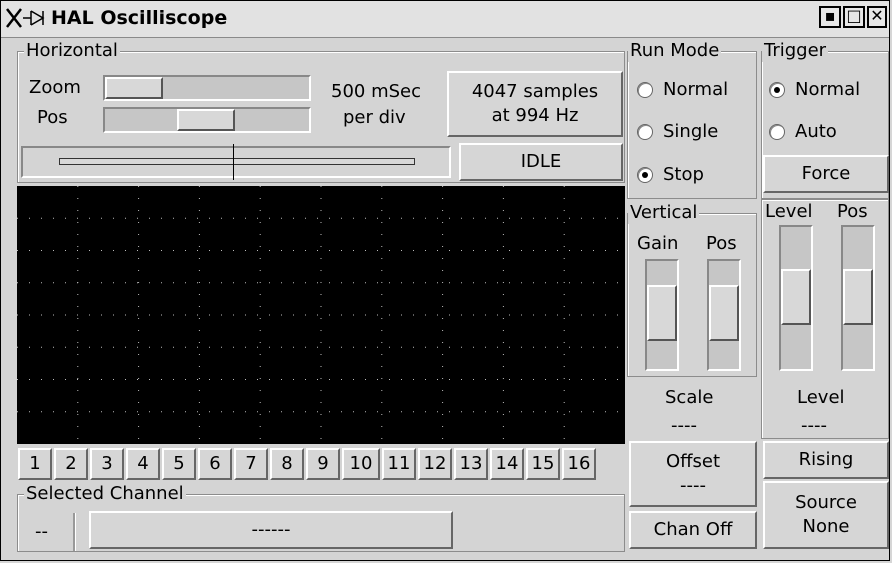 The height and width of the screenshot is (563, 892). I want to click on vertical-pos-slider-thumb, so click(724, 313).